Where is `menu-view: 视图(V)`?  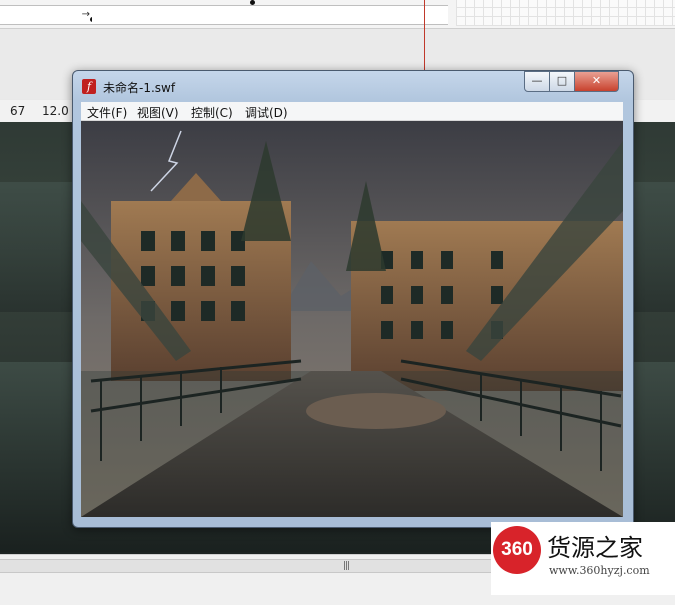 menu-view: 视图(V) is located at coordinates (158, 112).